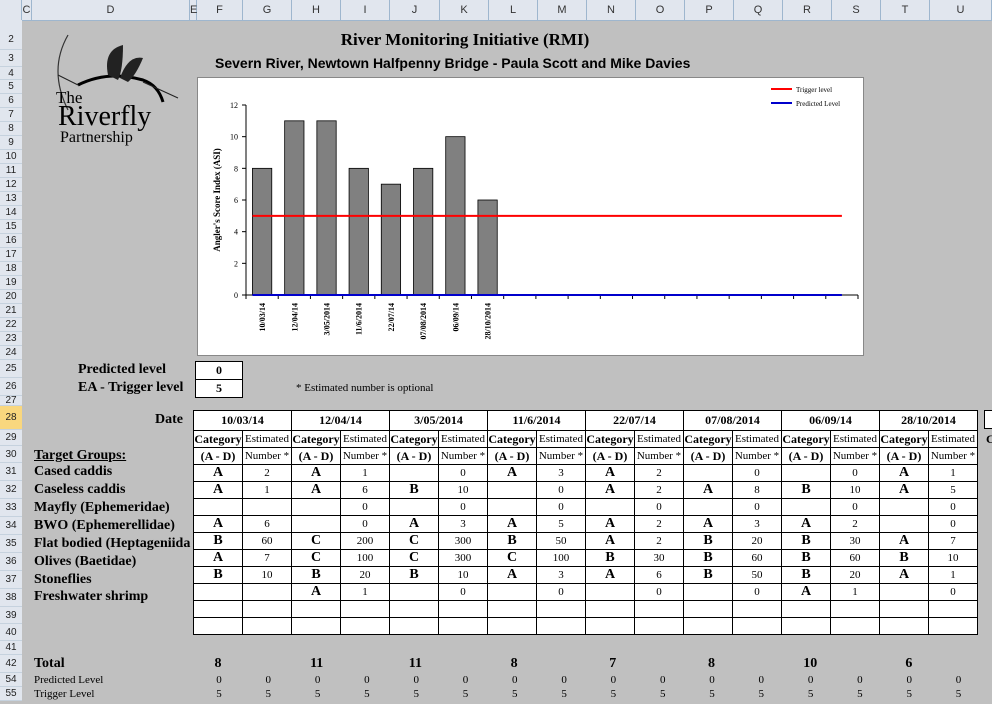 The image size is (992, 704). I want to click on number-cell: 2, so click(267, 473).